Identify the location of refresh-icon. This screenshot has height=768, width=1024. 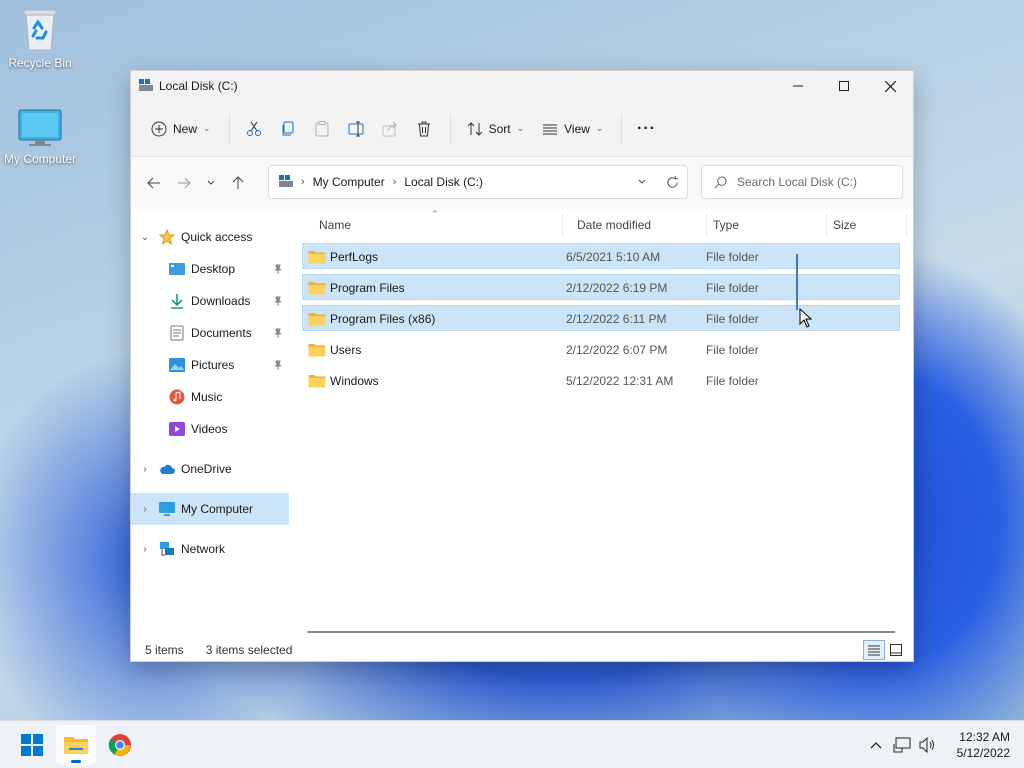
(672, 181).